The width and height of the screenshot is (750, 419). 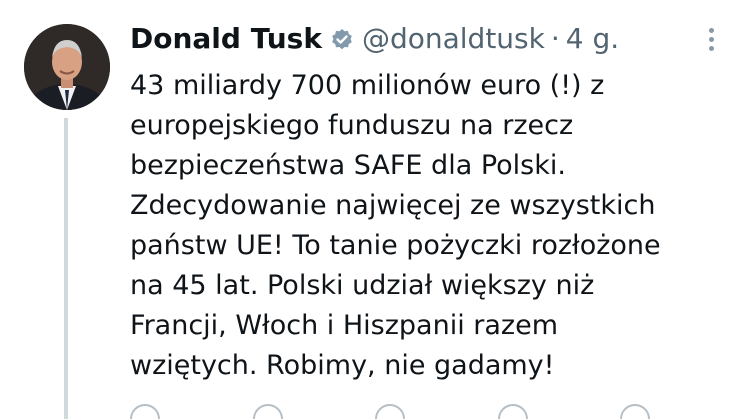 I want to click on author-name: Donald Tusk, so click(x=226, y=38).